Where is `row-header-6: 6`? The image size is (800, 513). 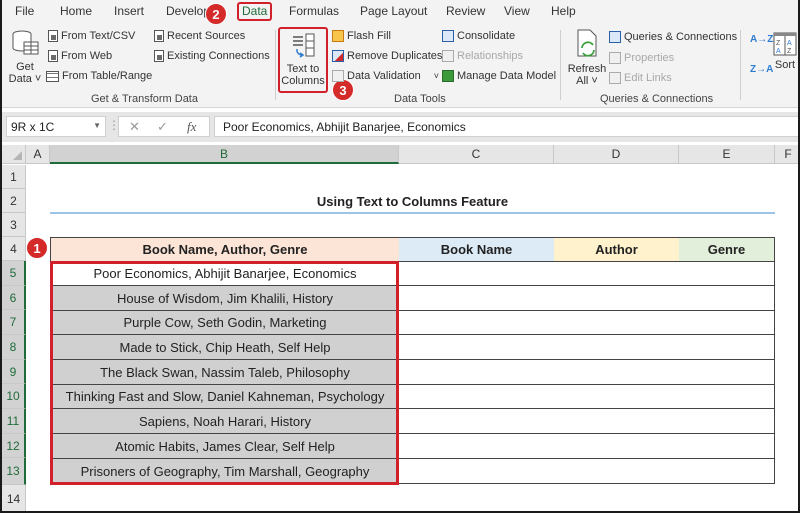
row-header-6: 6 is located at coordinates (14, 298).